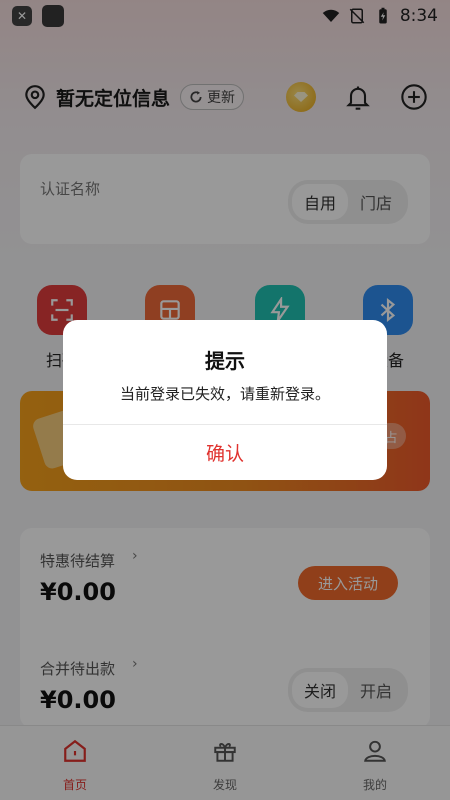 Image resolution: width=450 pixels, height=800 pixels. I want to click on confirm-button: 确认, so click(225, 452).